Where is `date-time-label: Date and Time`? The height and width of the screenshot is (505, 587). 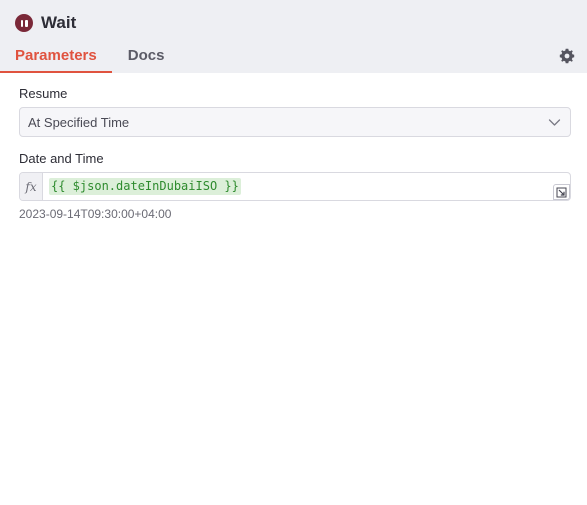 date-time-label: Date and Time is located at coordinates (61, 158).